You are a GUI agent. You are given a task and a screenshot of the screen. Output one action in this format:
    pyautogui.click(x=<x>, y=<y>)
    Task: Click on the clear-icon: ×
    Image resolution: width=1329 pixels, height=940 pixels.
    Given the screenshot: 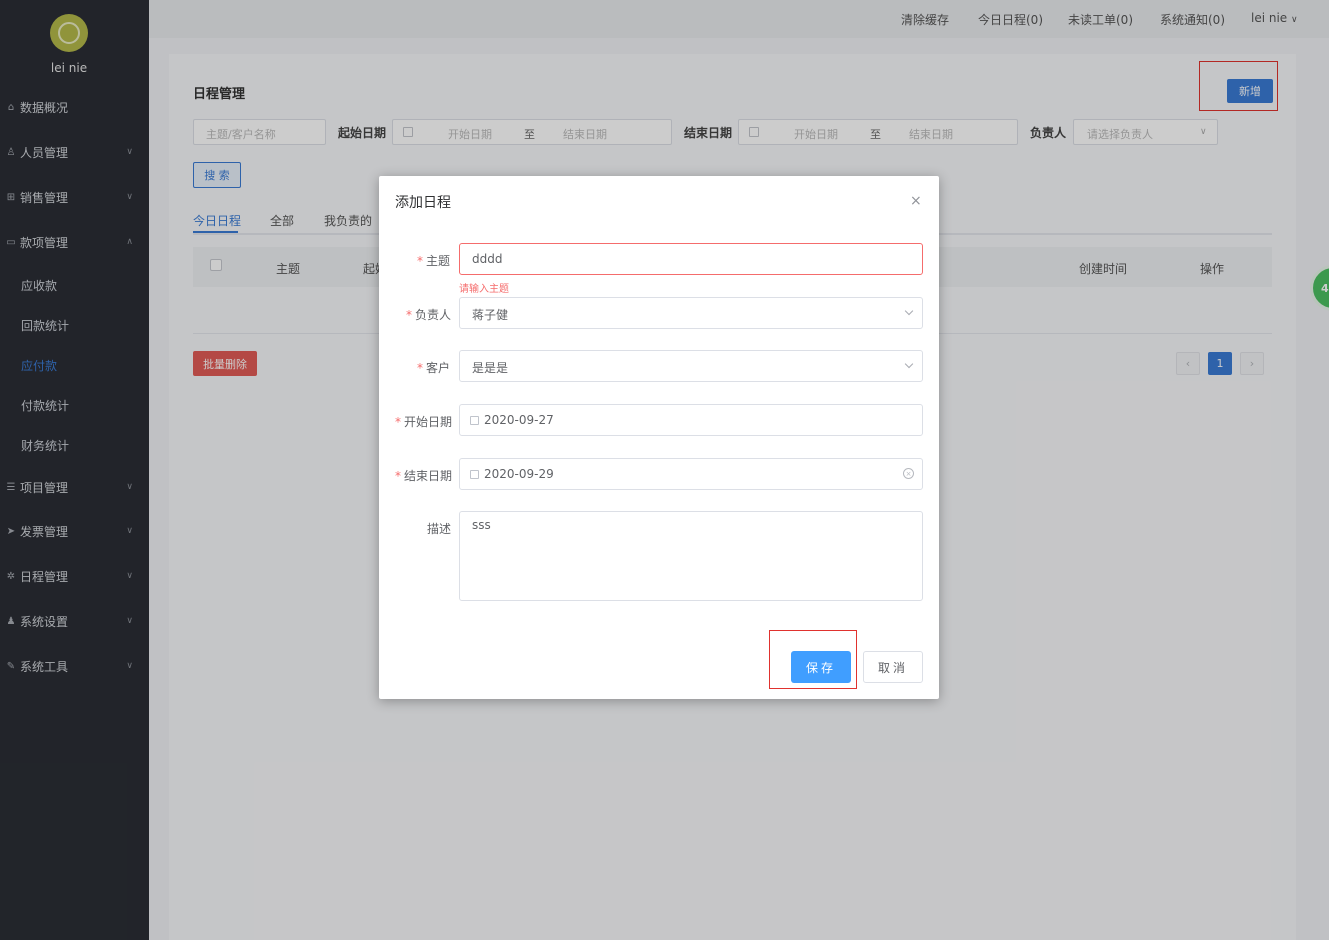 What is the action you would take?
    pyautogui.click(x=908, y=473)
    